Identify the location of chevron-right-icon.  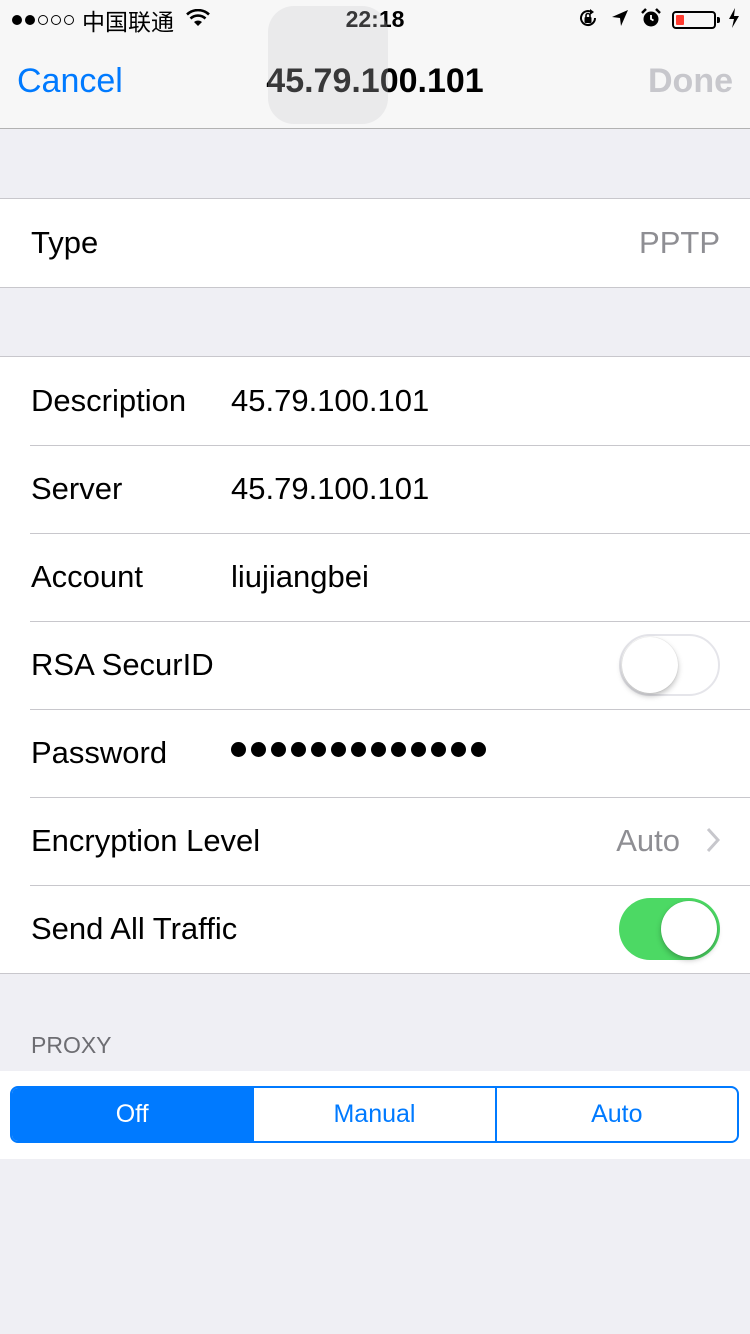
(713, 842).